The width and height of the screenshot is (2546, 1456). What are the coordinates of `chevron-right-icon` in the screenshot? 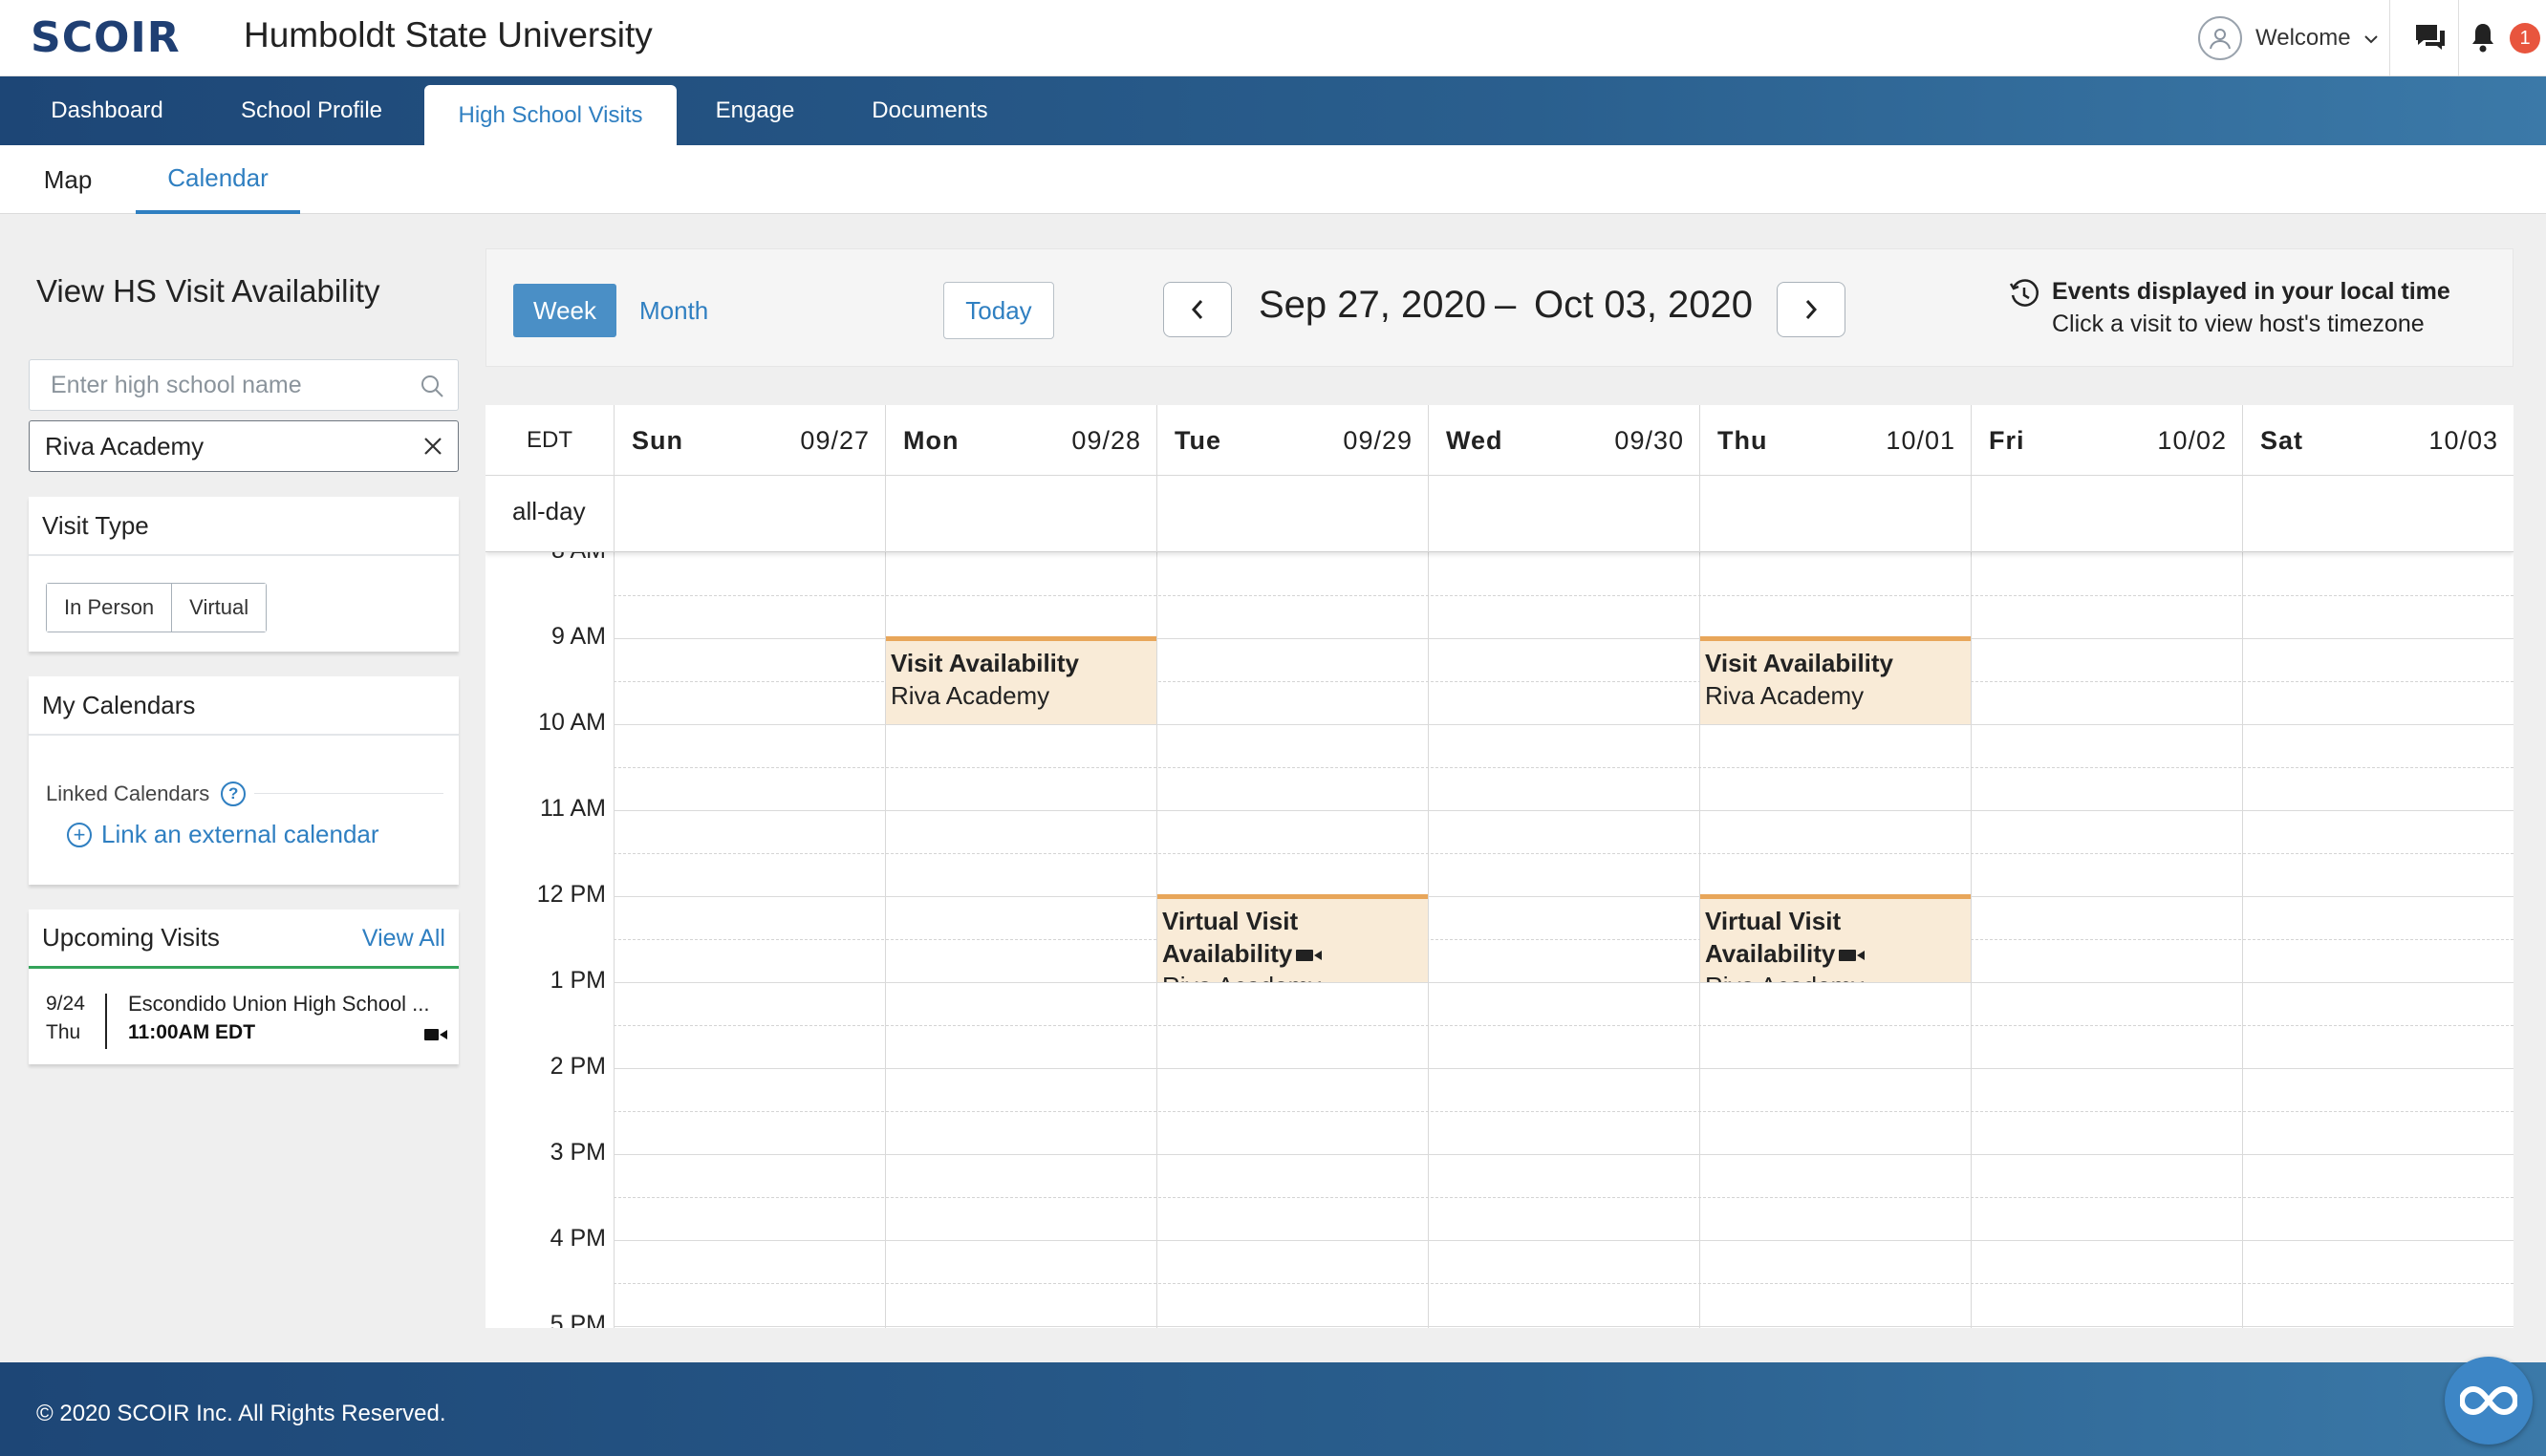 It's located at (1811, 310).